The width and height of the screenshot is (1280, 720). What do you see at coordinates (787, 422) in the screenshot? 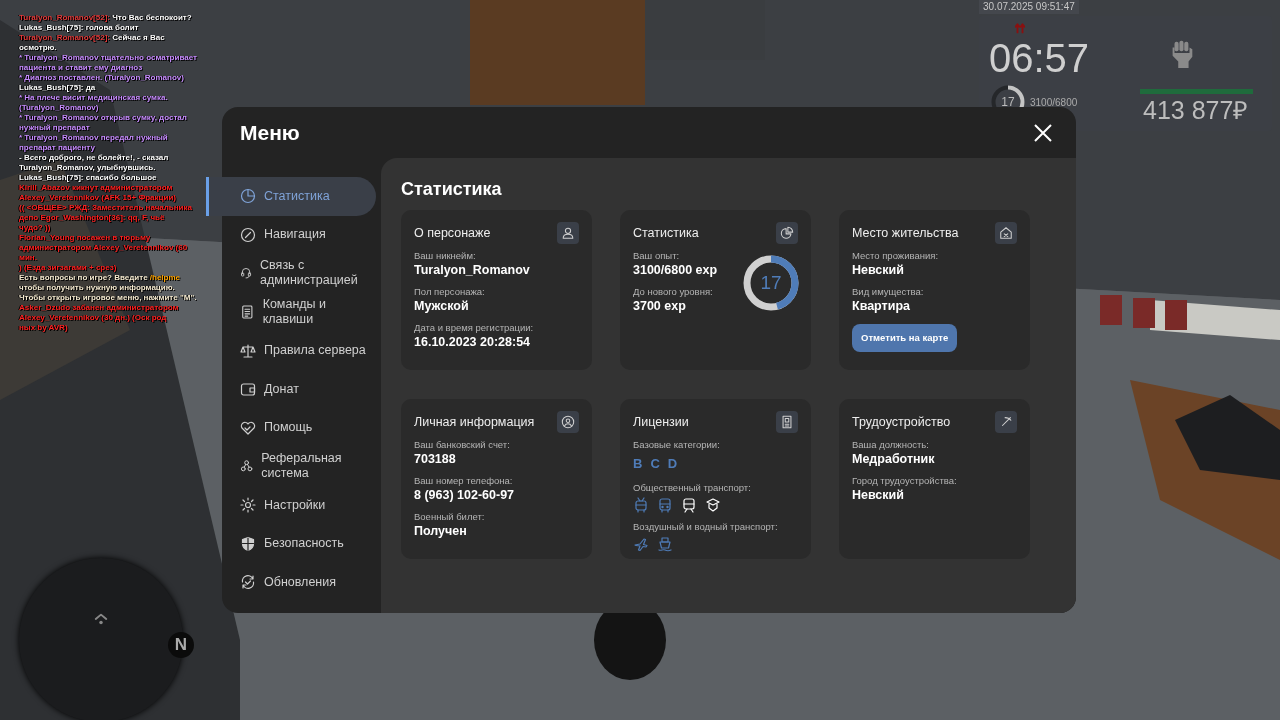
I see `id-card-icon` at bounding box center [787, 422].